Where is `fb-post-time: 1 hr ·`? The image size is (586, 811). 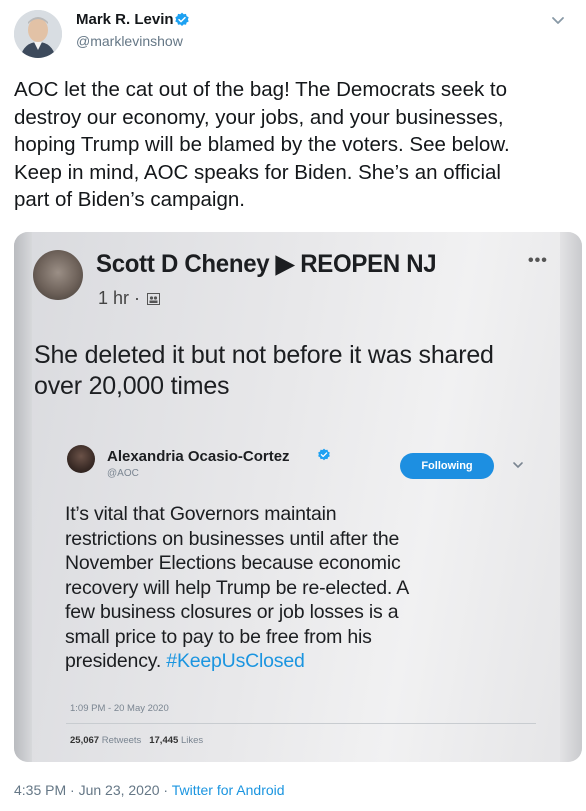 fb-post-time: 1 hr · is located at coordinates (129, 298).